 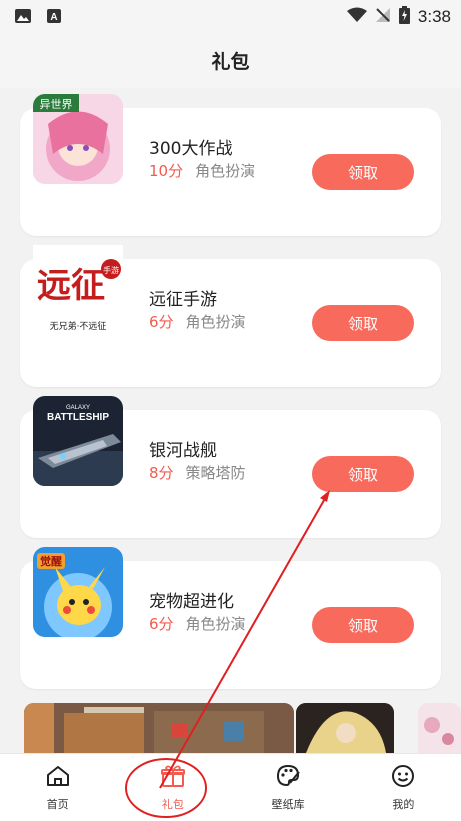 I want to click on page-title: 礼包, so click(x=230, y=61).